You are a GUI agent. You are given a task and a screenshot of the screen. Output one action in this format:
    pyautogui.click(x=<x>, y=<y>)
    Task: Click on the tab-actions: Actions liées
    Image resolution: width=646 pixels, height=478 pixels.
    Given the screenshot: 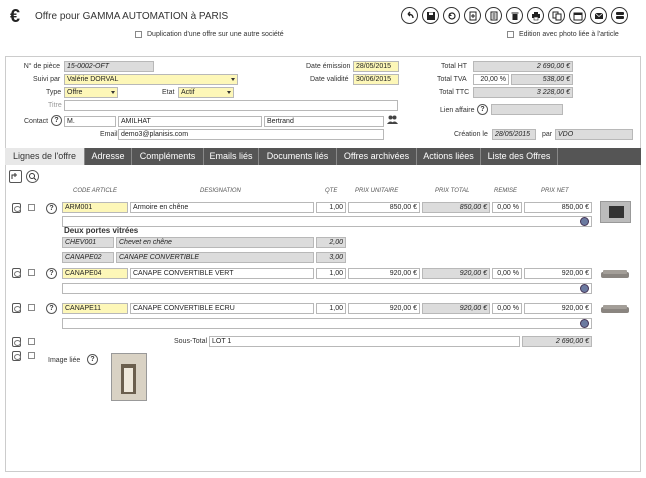 What is the action you would take?
    pyautogui.click(x=449, y=156)
    